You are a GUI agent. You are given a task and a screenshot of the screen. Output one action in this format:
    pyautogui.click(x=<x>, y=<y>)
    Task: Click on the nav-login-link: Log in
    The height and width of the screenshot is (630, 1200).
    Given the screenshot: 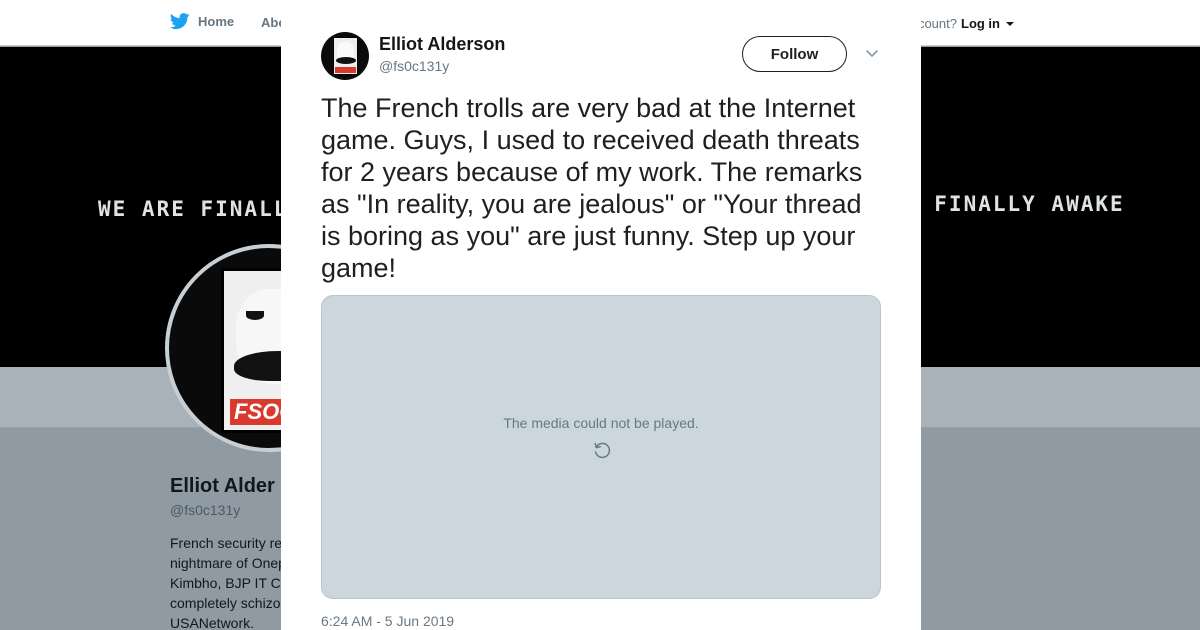 What is the action you would take?
    pyautogui.click(x=980, y=23)
    